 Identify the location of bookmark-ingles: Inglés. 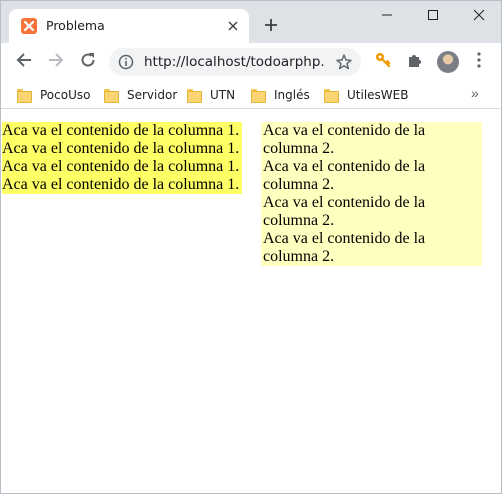
(280, 95).